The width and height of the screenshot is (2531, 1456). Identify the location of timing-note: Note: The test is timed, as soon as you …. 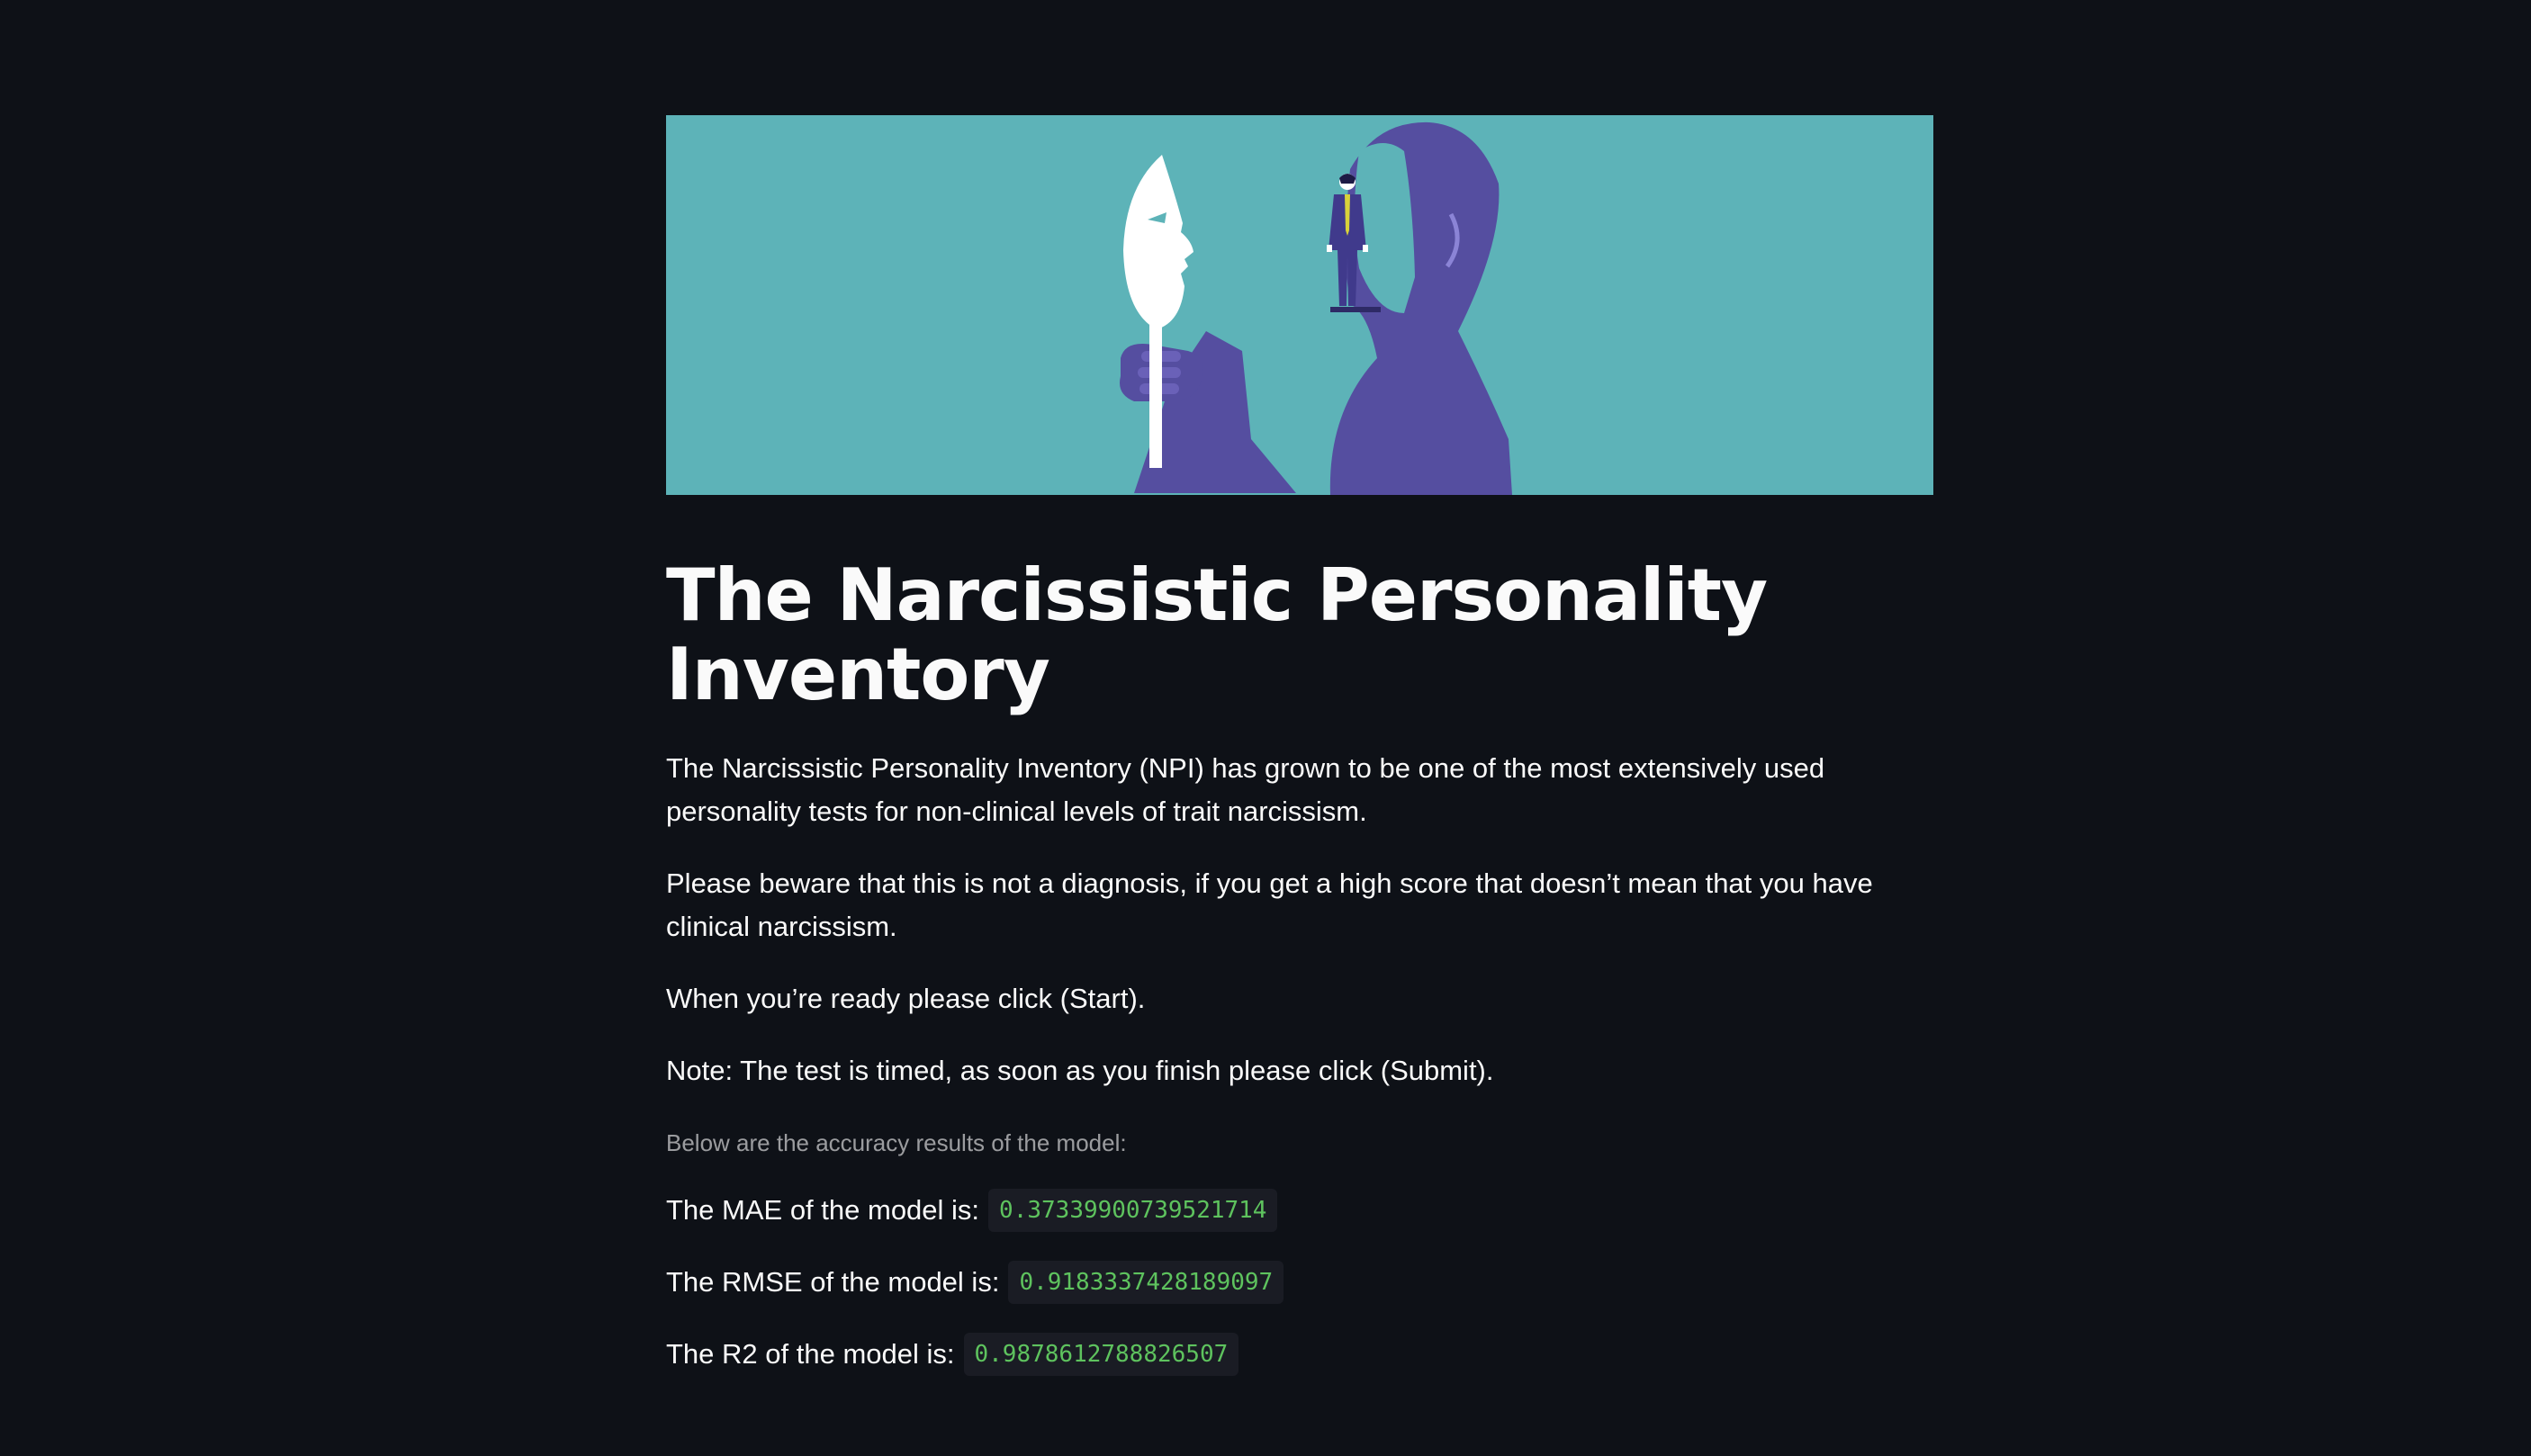
(1080, 1070).